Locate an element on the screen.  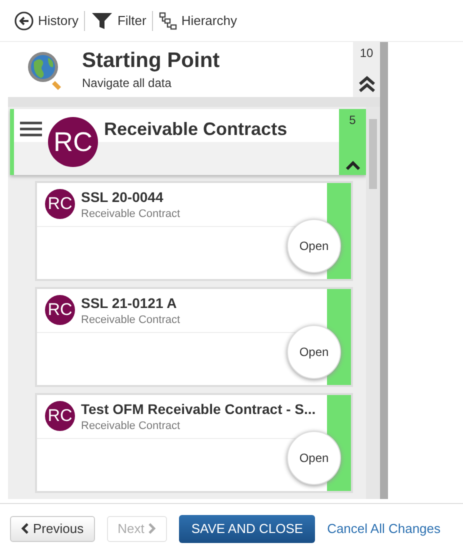
filter-icon is located at coordinates (102, 20).